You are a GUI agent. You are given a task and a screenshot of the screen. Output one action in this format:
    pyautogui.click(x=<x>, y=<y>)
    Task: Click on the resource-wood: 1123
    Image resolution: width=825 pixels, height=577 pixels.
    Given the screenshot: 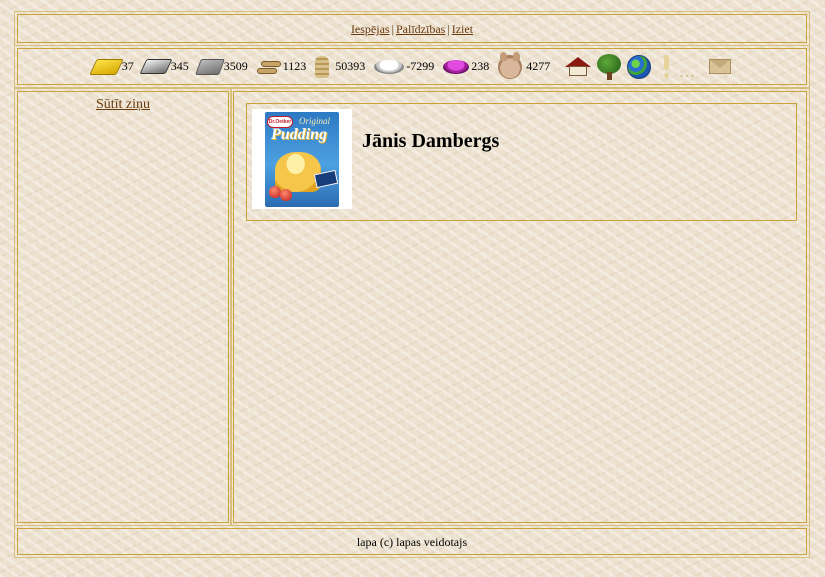 What is the action you would take?
    pyautogui.click(x=281, y=67)
    